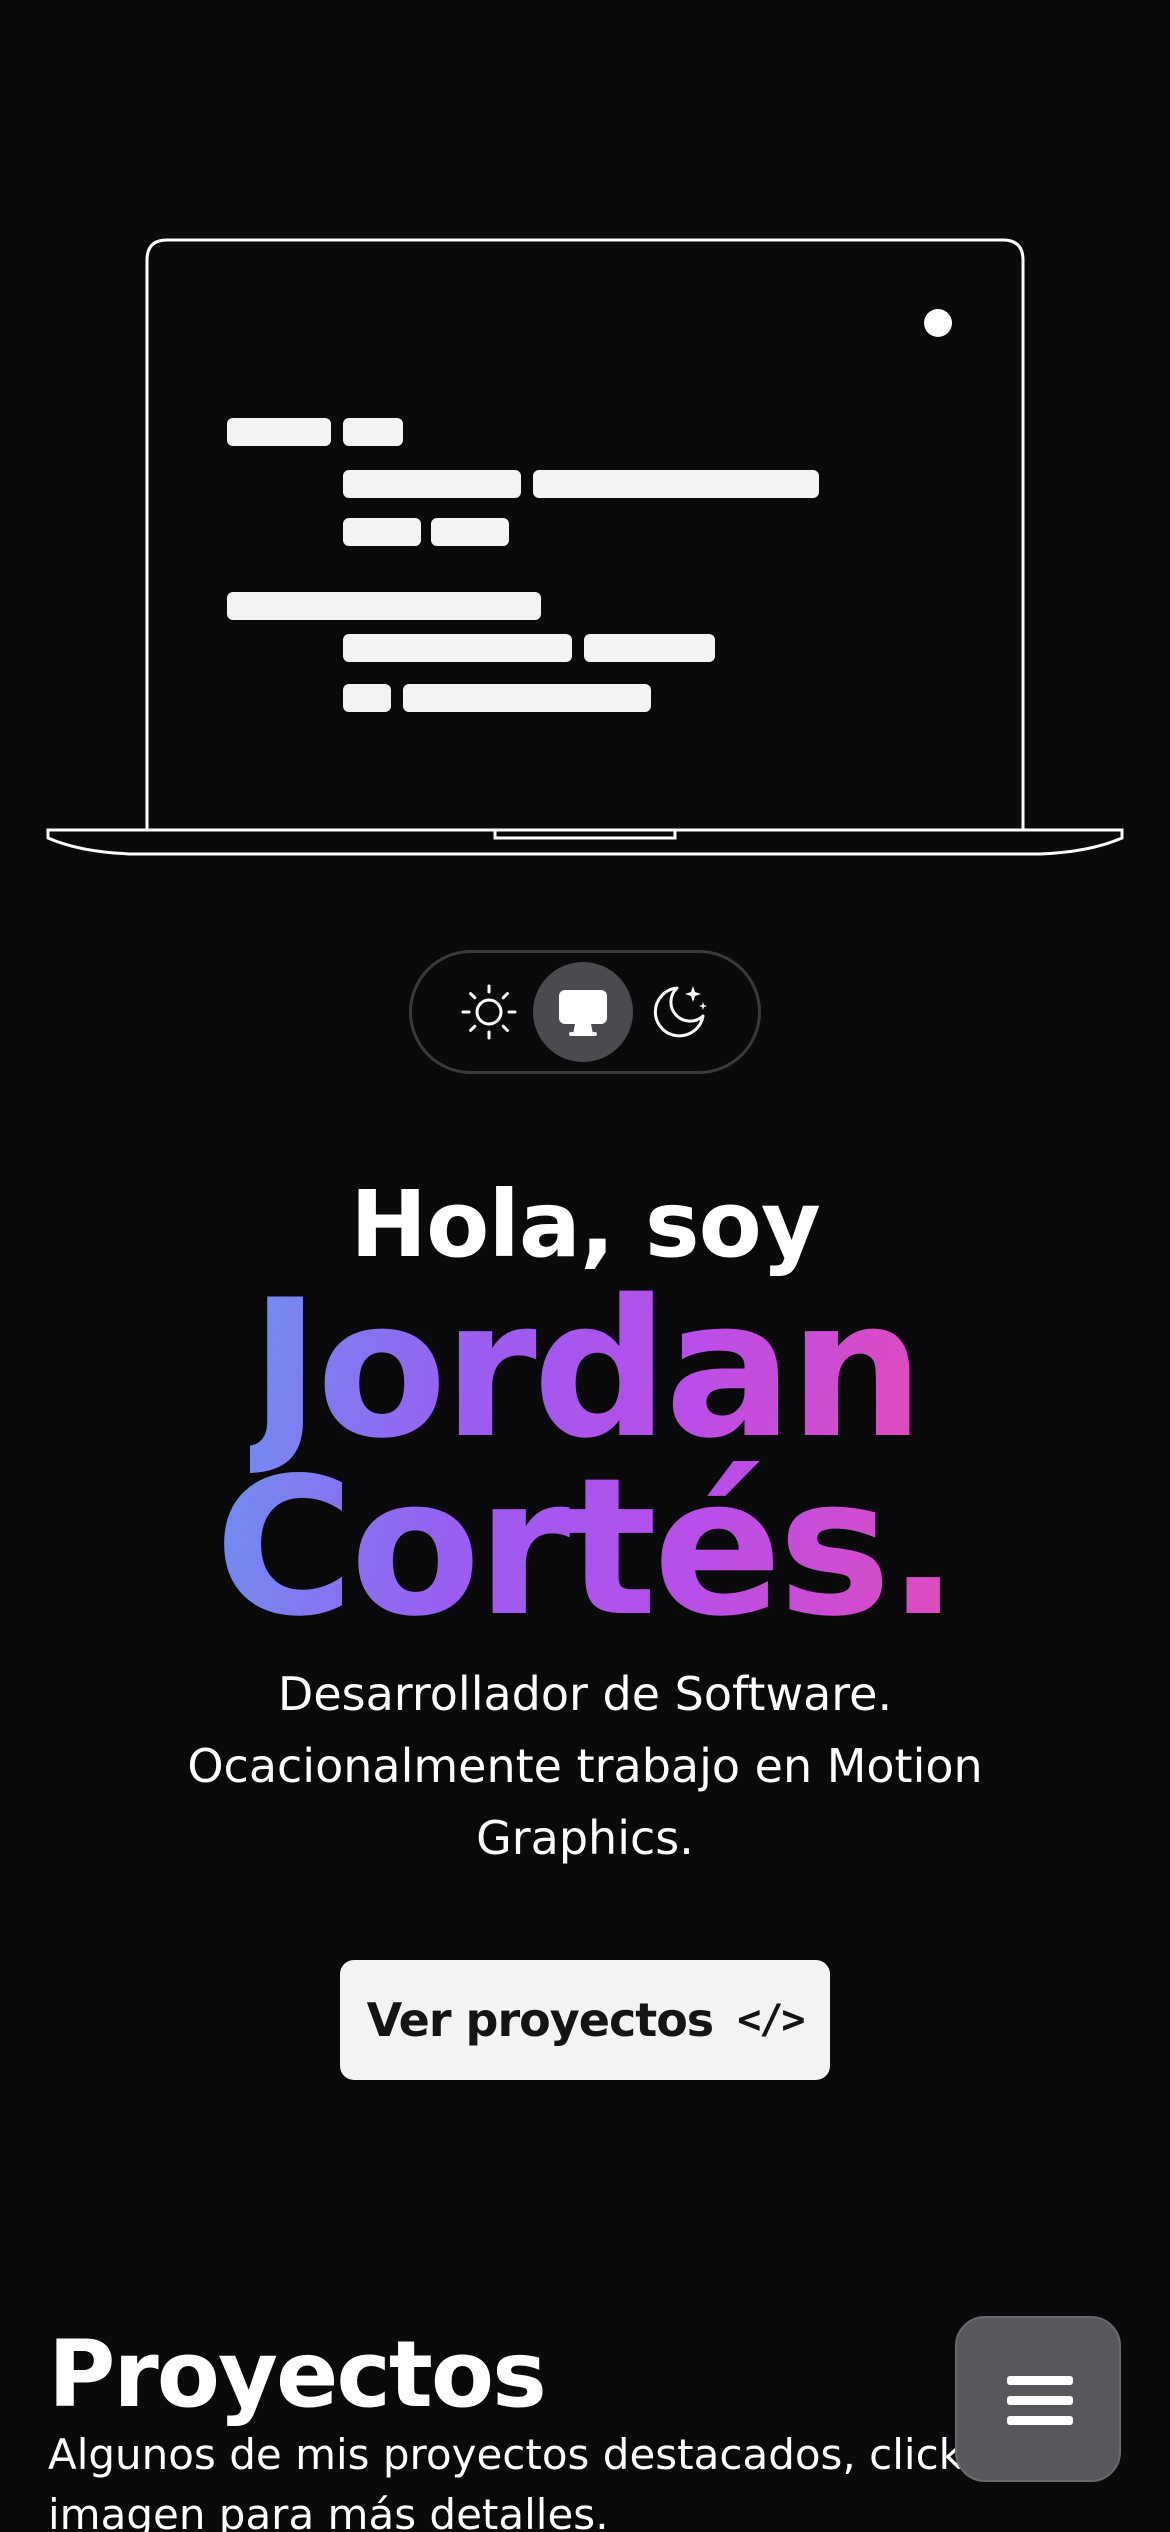 The height and width of the screenshot is (2532, 1170). I want to click on code-icon: </>, so click(771, 2020).